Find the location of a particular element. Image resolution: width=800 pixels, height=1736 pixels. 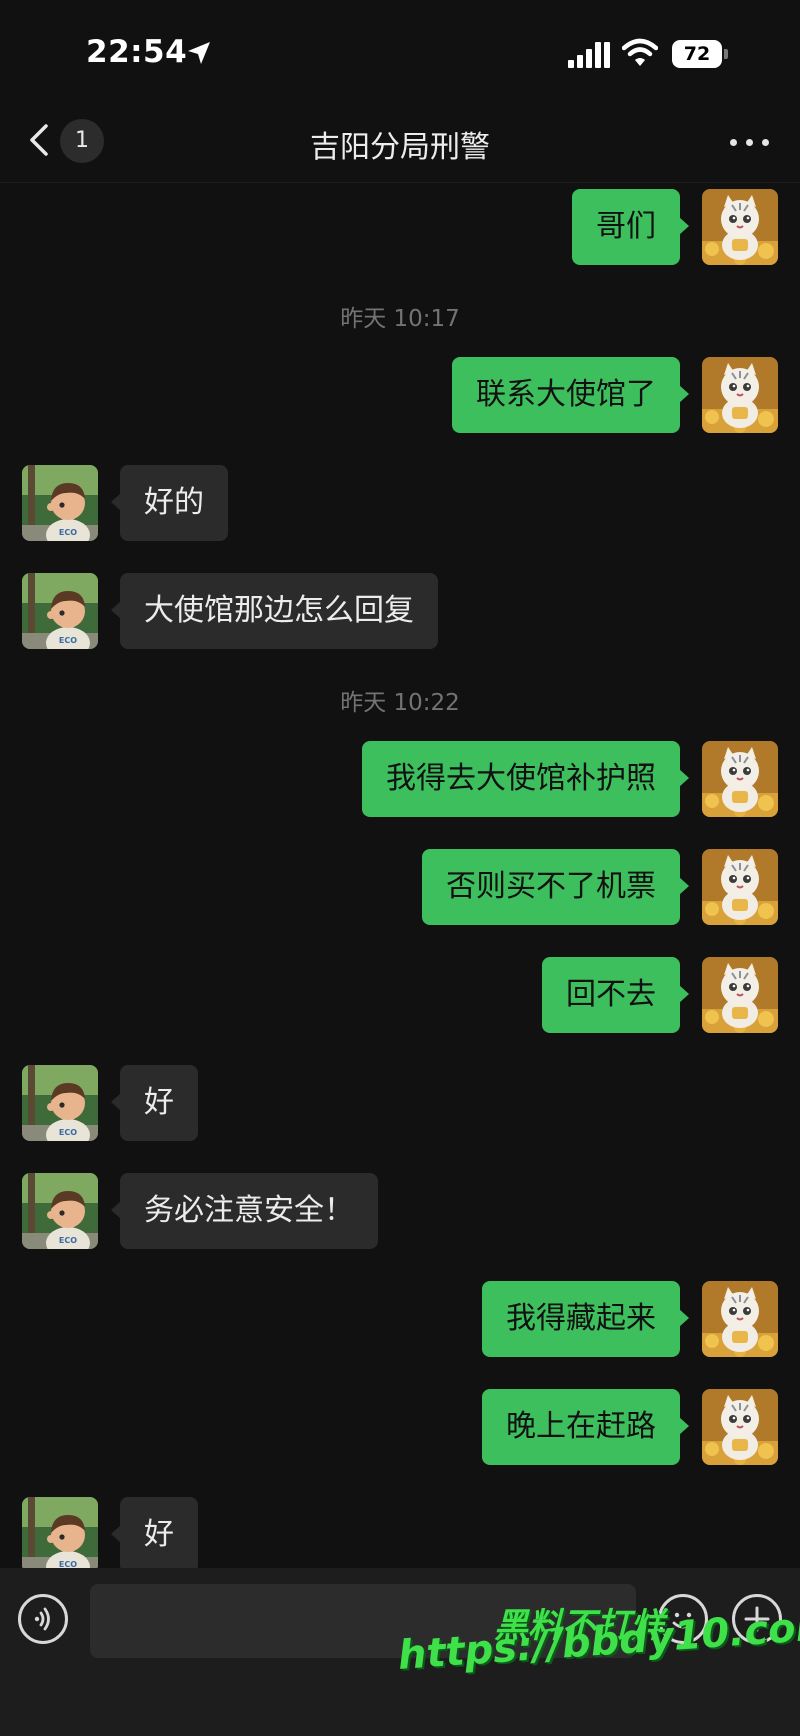

message-bubble: 好的 is located at coordinates (169, 503).